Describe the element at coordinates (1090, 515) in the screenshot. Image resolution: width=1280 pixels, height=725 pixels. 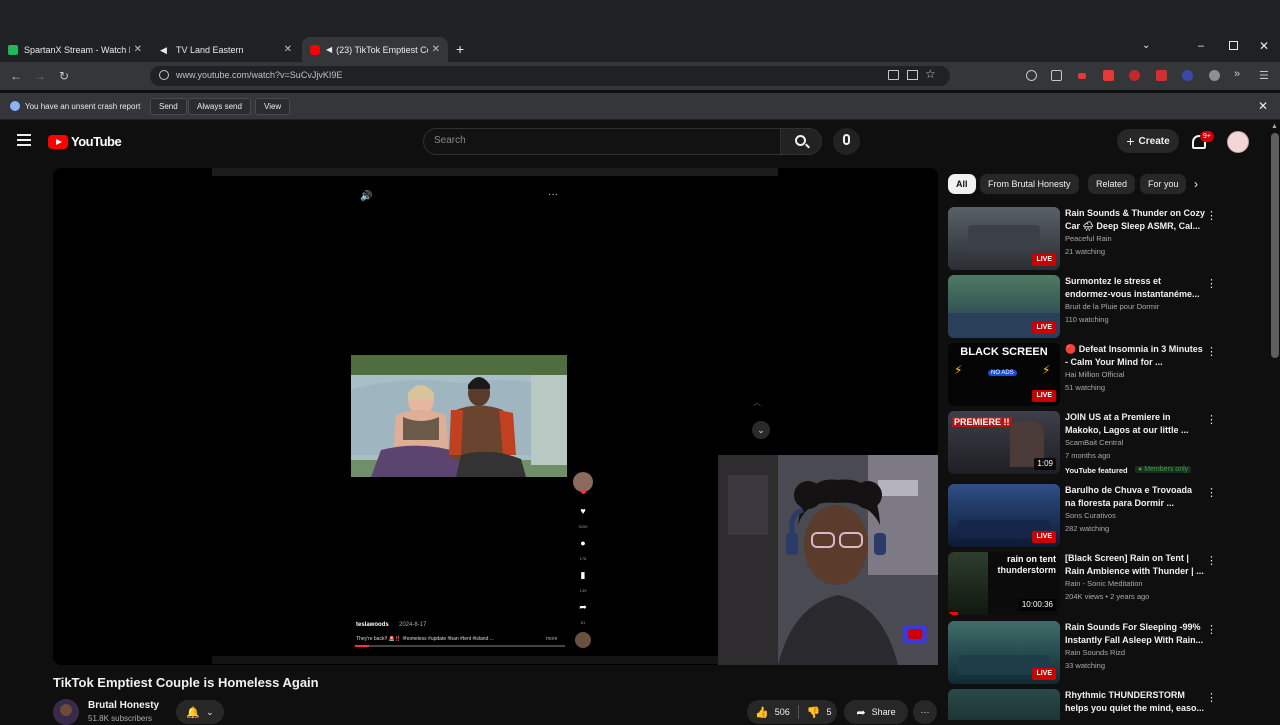
I see `recommendation-channel: Sons Curativos` at that location.